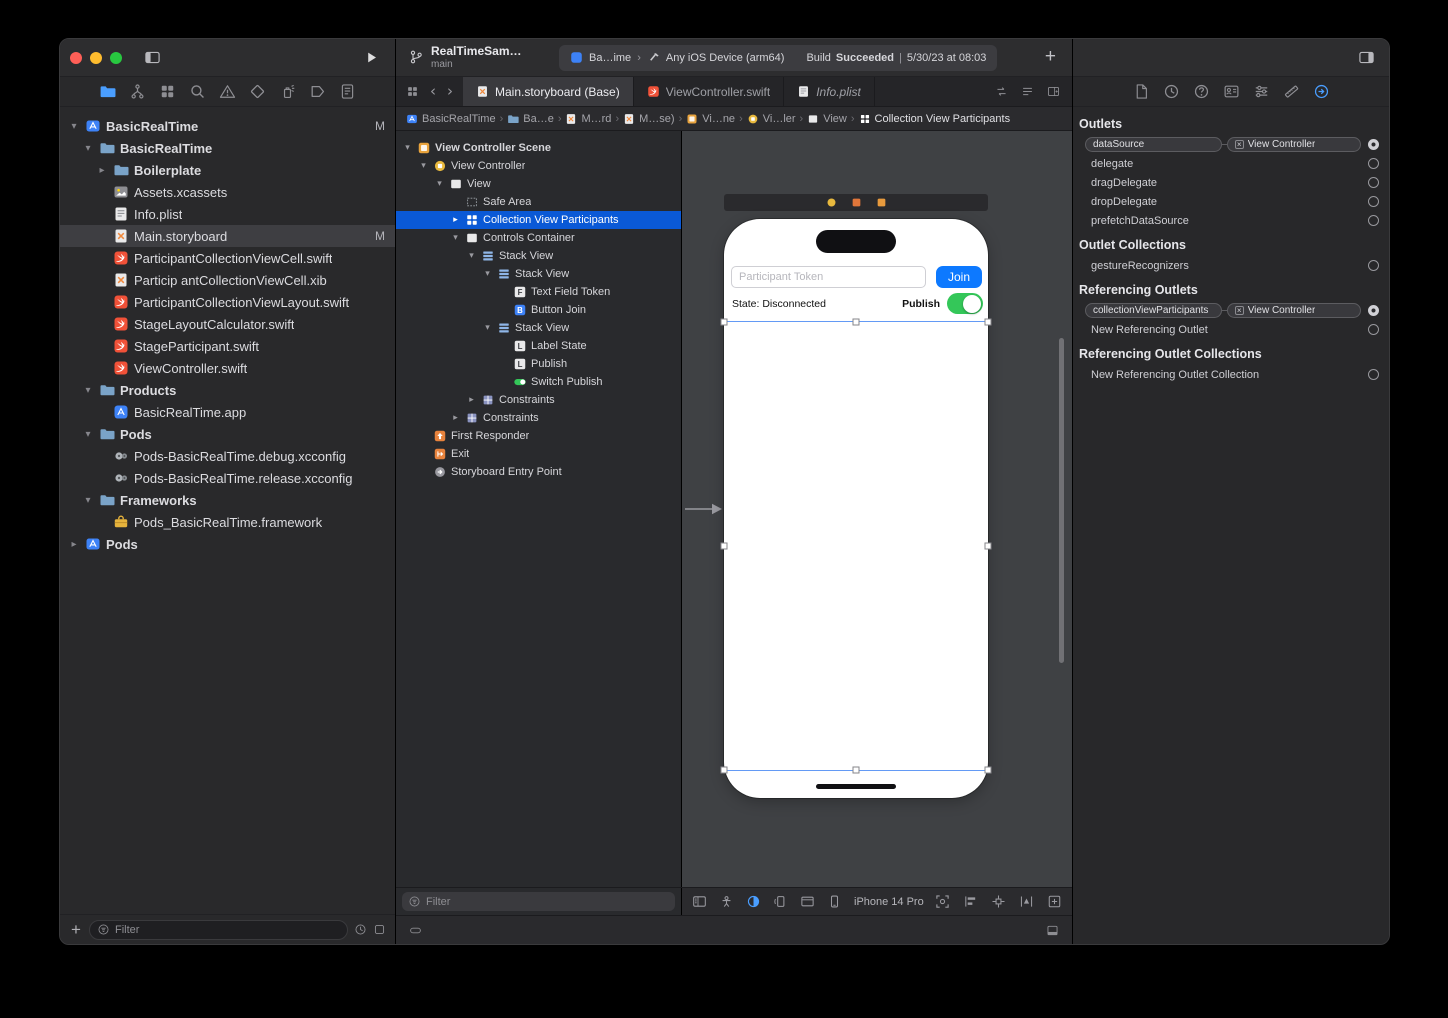  Describe the element at coordinates (1231, 91) in the screenshot. I see `identity-inspector-tab` at that location.